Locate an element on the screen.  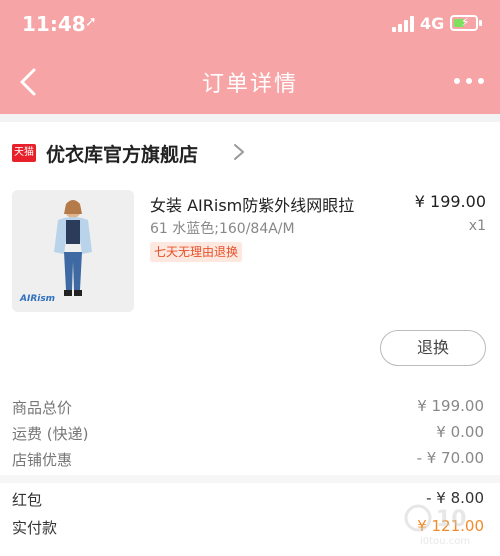
summary-label: 实付款 is located at coordinates (35, 528).